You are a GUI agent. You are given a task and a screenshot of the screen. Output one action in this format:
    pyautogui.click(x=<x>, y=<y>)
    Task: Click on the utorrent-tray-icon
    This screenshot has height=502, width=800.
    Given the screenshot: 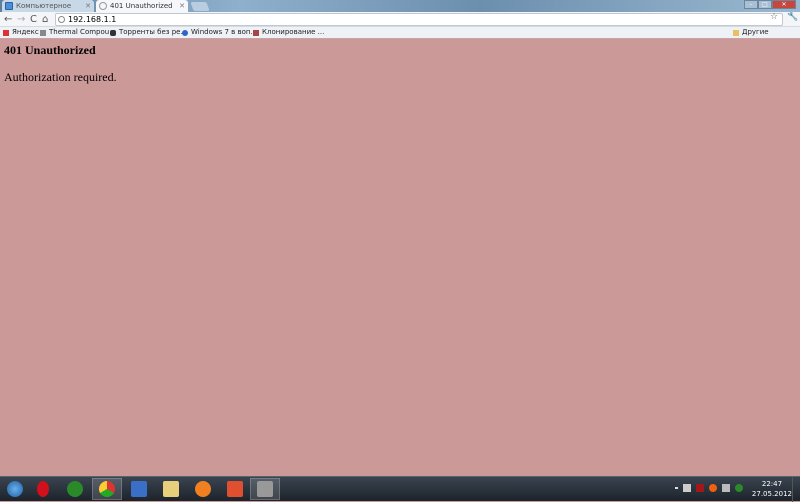 What is the action you would take?
    pyautogui.click(x=739, y=488)
    